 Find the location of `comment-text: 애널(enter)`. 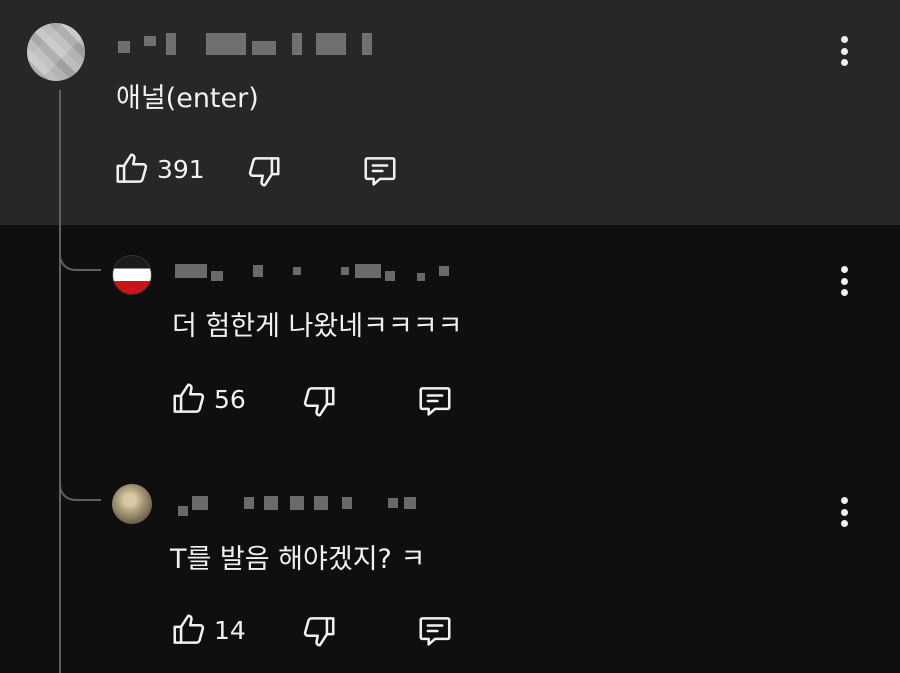

comment-text: 애널(enter) is located at coordinates (187, 98).